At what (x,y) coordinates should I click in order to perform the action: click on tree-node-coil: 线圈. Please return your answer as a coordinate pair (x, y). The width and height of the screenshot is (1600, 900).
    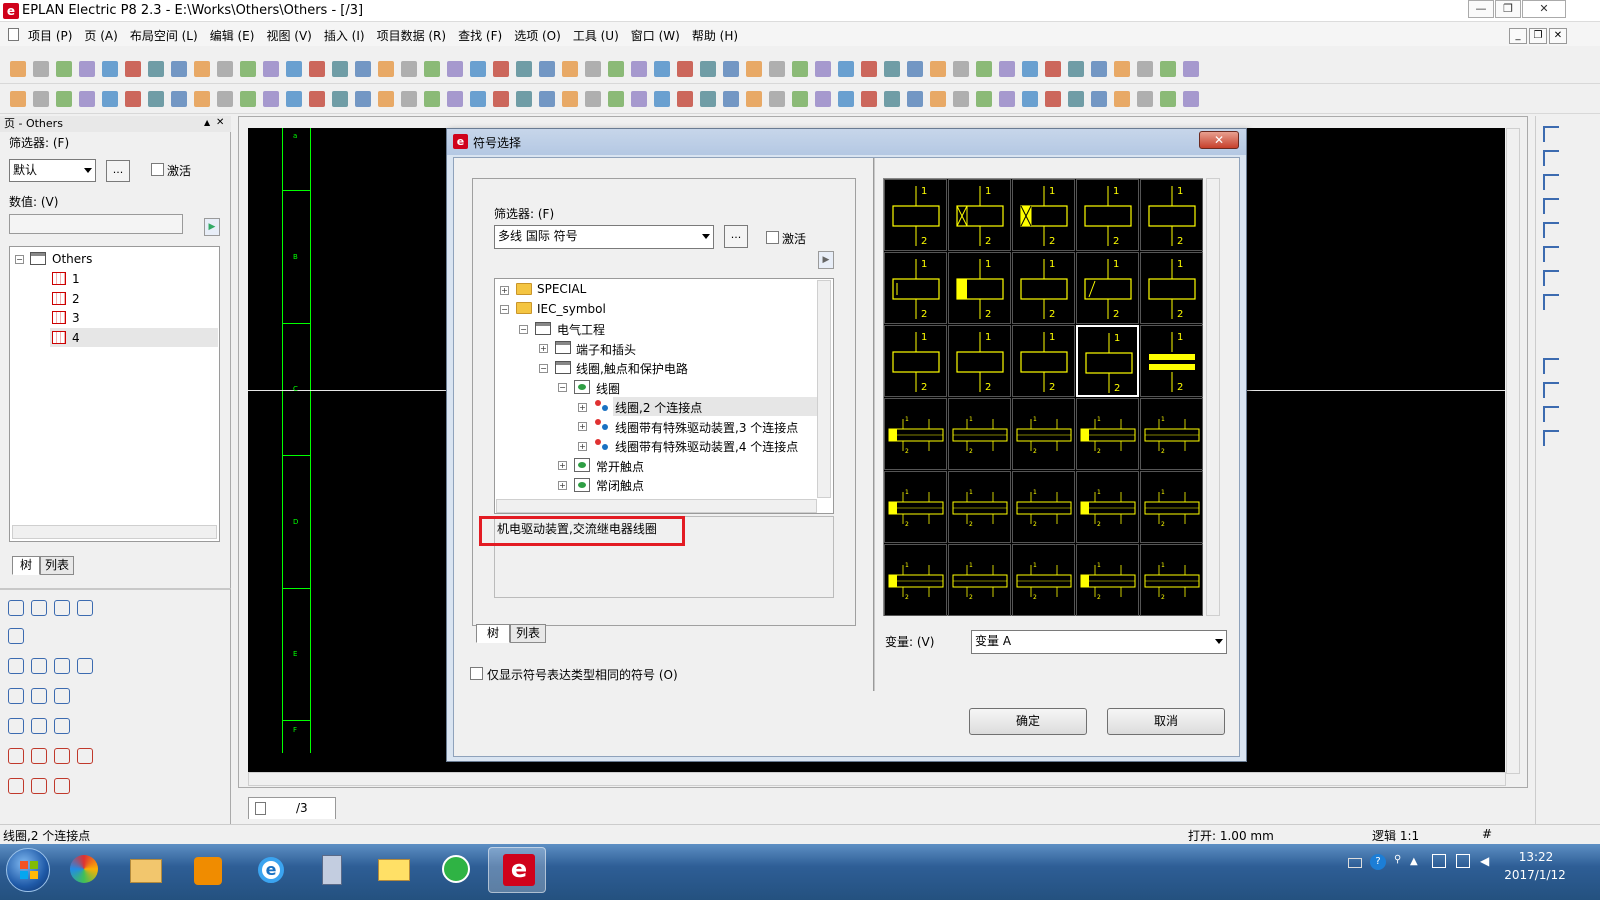
    Looking at the image, I should click on (608, 388).